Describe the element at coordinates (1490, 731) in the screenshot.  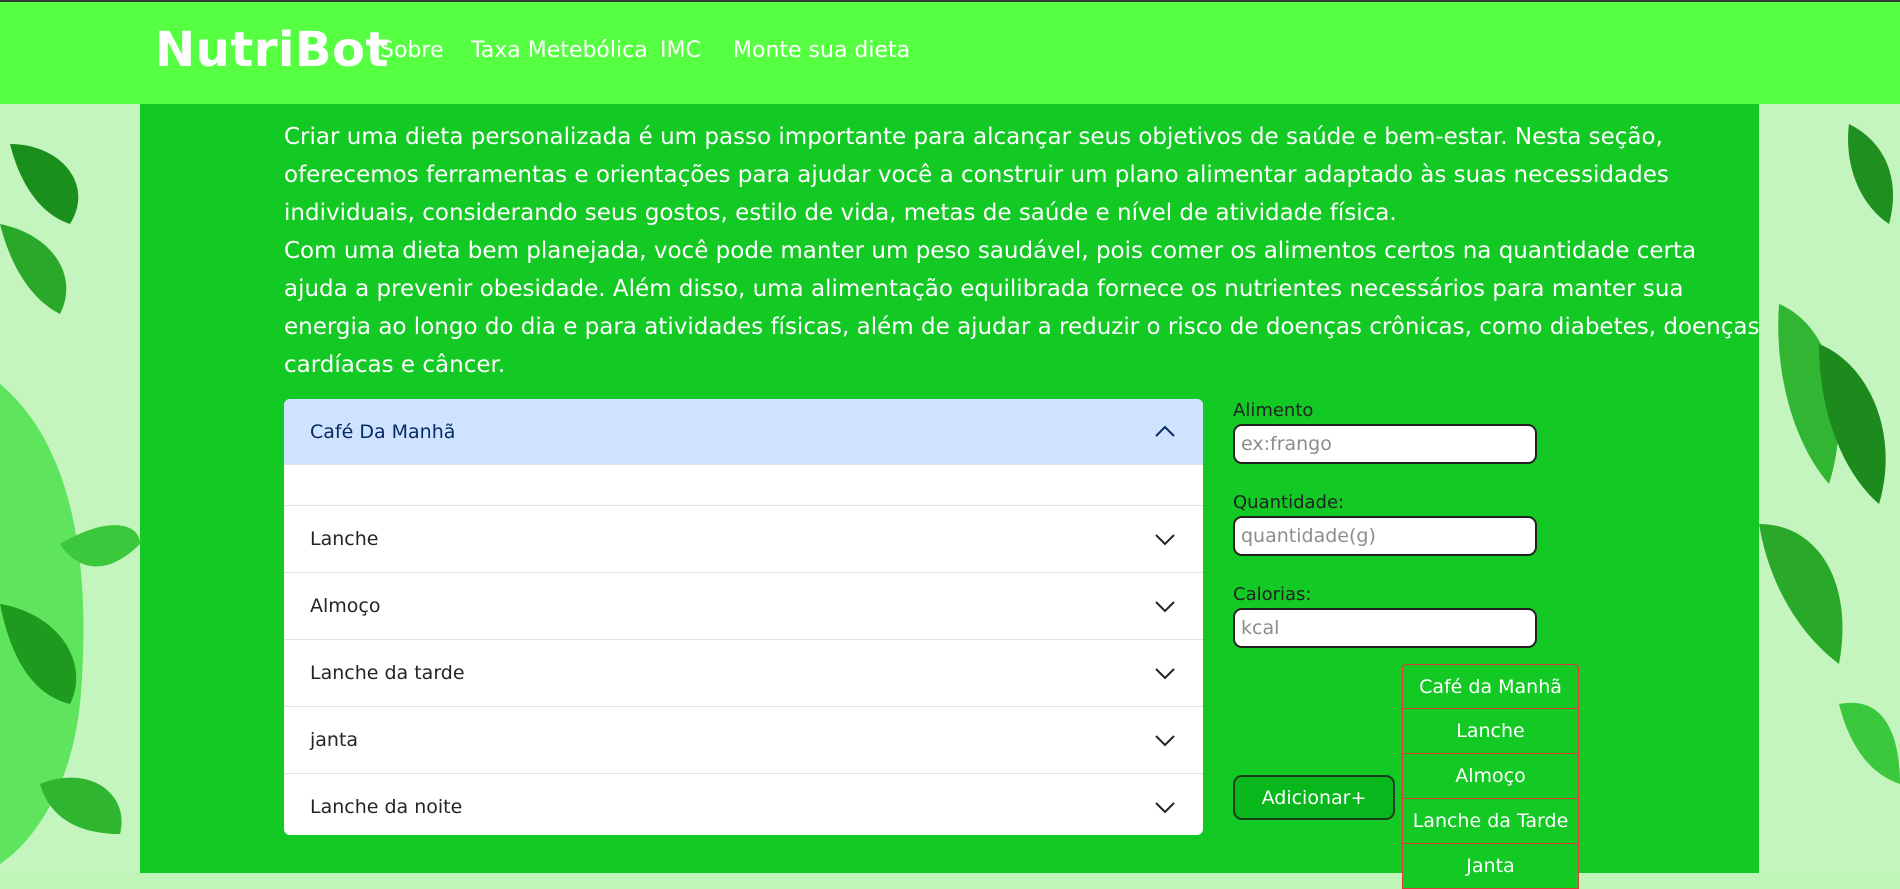
I see `meal-option-lanche: Lanche` at that location.